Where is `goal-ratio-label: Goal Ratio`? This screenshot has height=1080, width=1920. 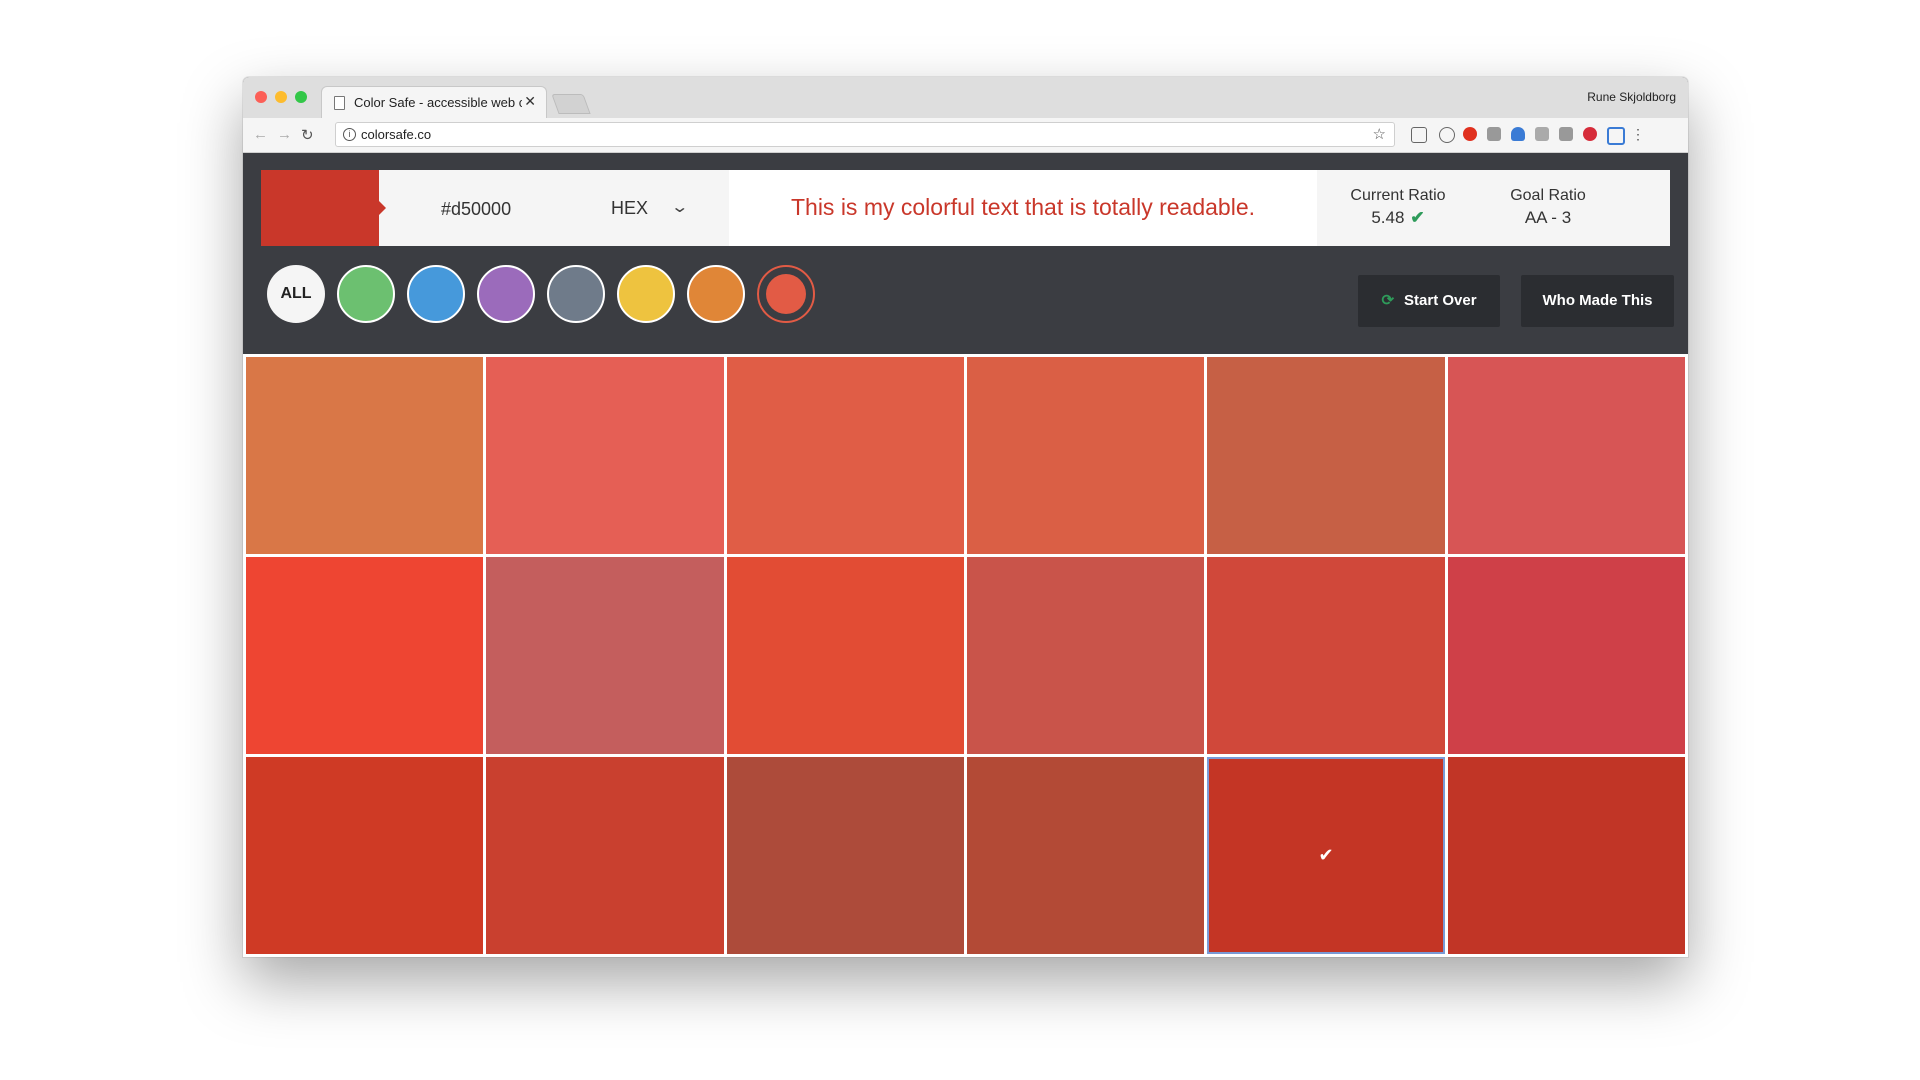
goal-ratio-label: Goal Ratio is located at coordinates (1548, 195).